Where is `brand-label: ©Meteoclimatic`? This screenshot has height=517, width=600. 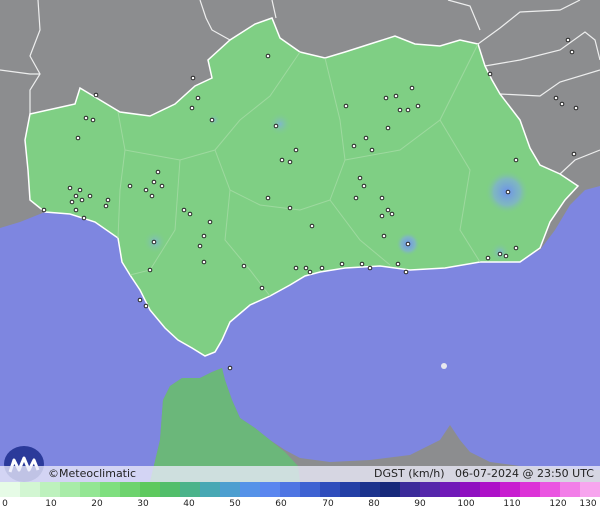 brand-label: ©Meteoclimatic is located at coordinates (92, 473).